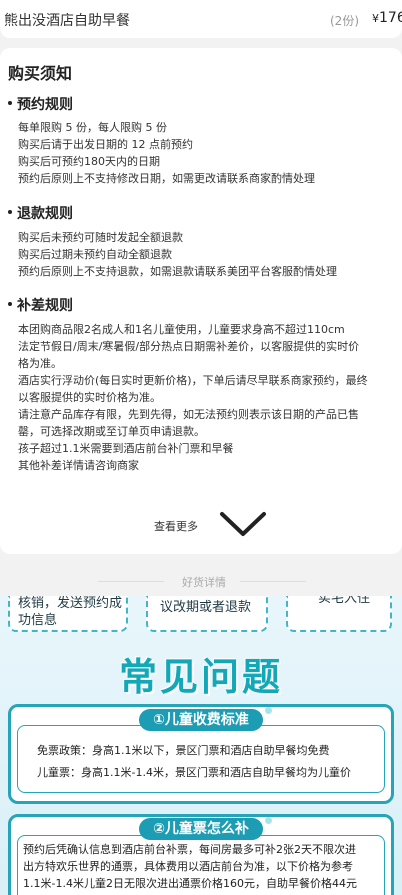 The width and height of the screenshot is (402, 895). I want to click on rule-line: 其他补差详情请咨询商家, so click(78, 465).